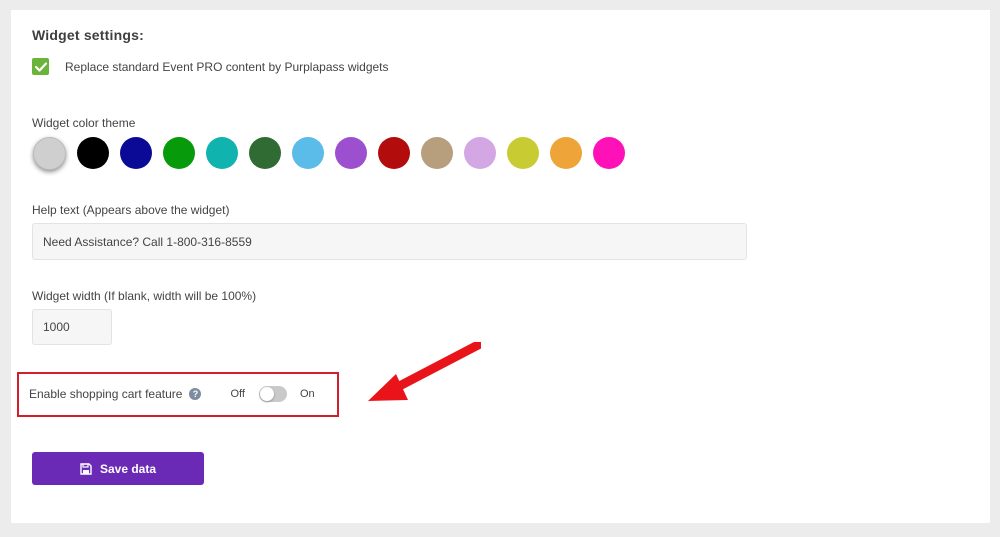 This screenshot has width=1000, height=537. I want to click on shopping-cart-label: Enable shopping cart feature, so click(106, 394).